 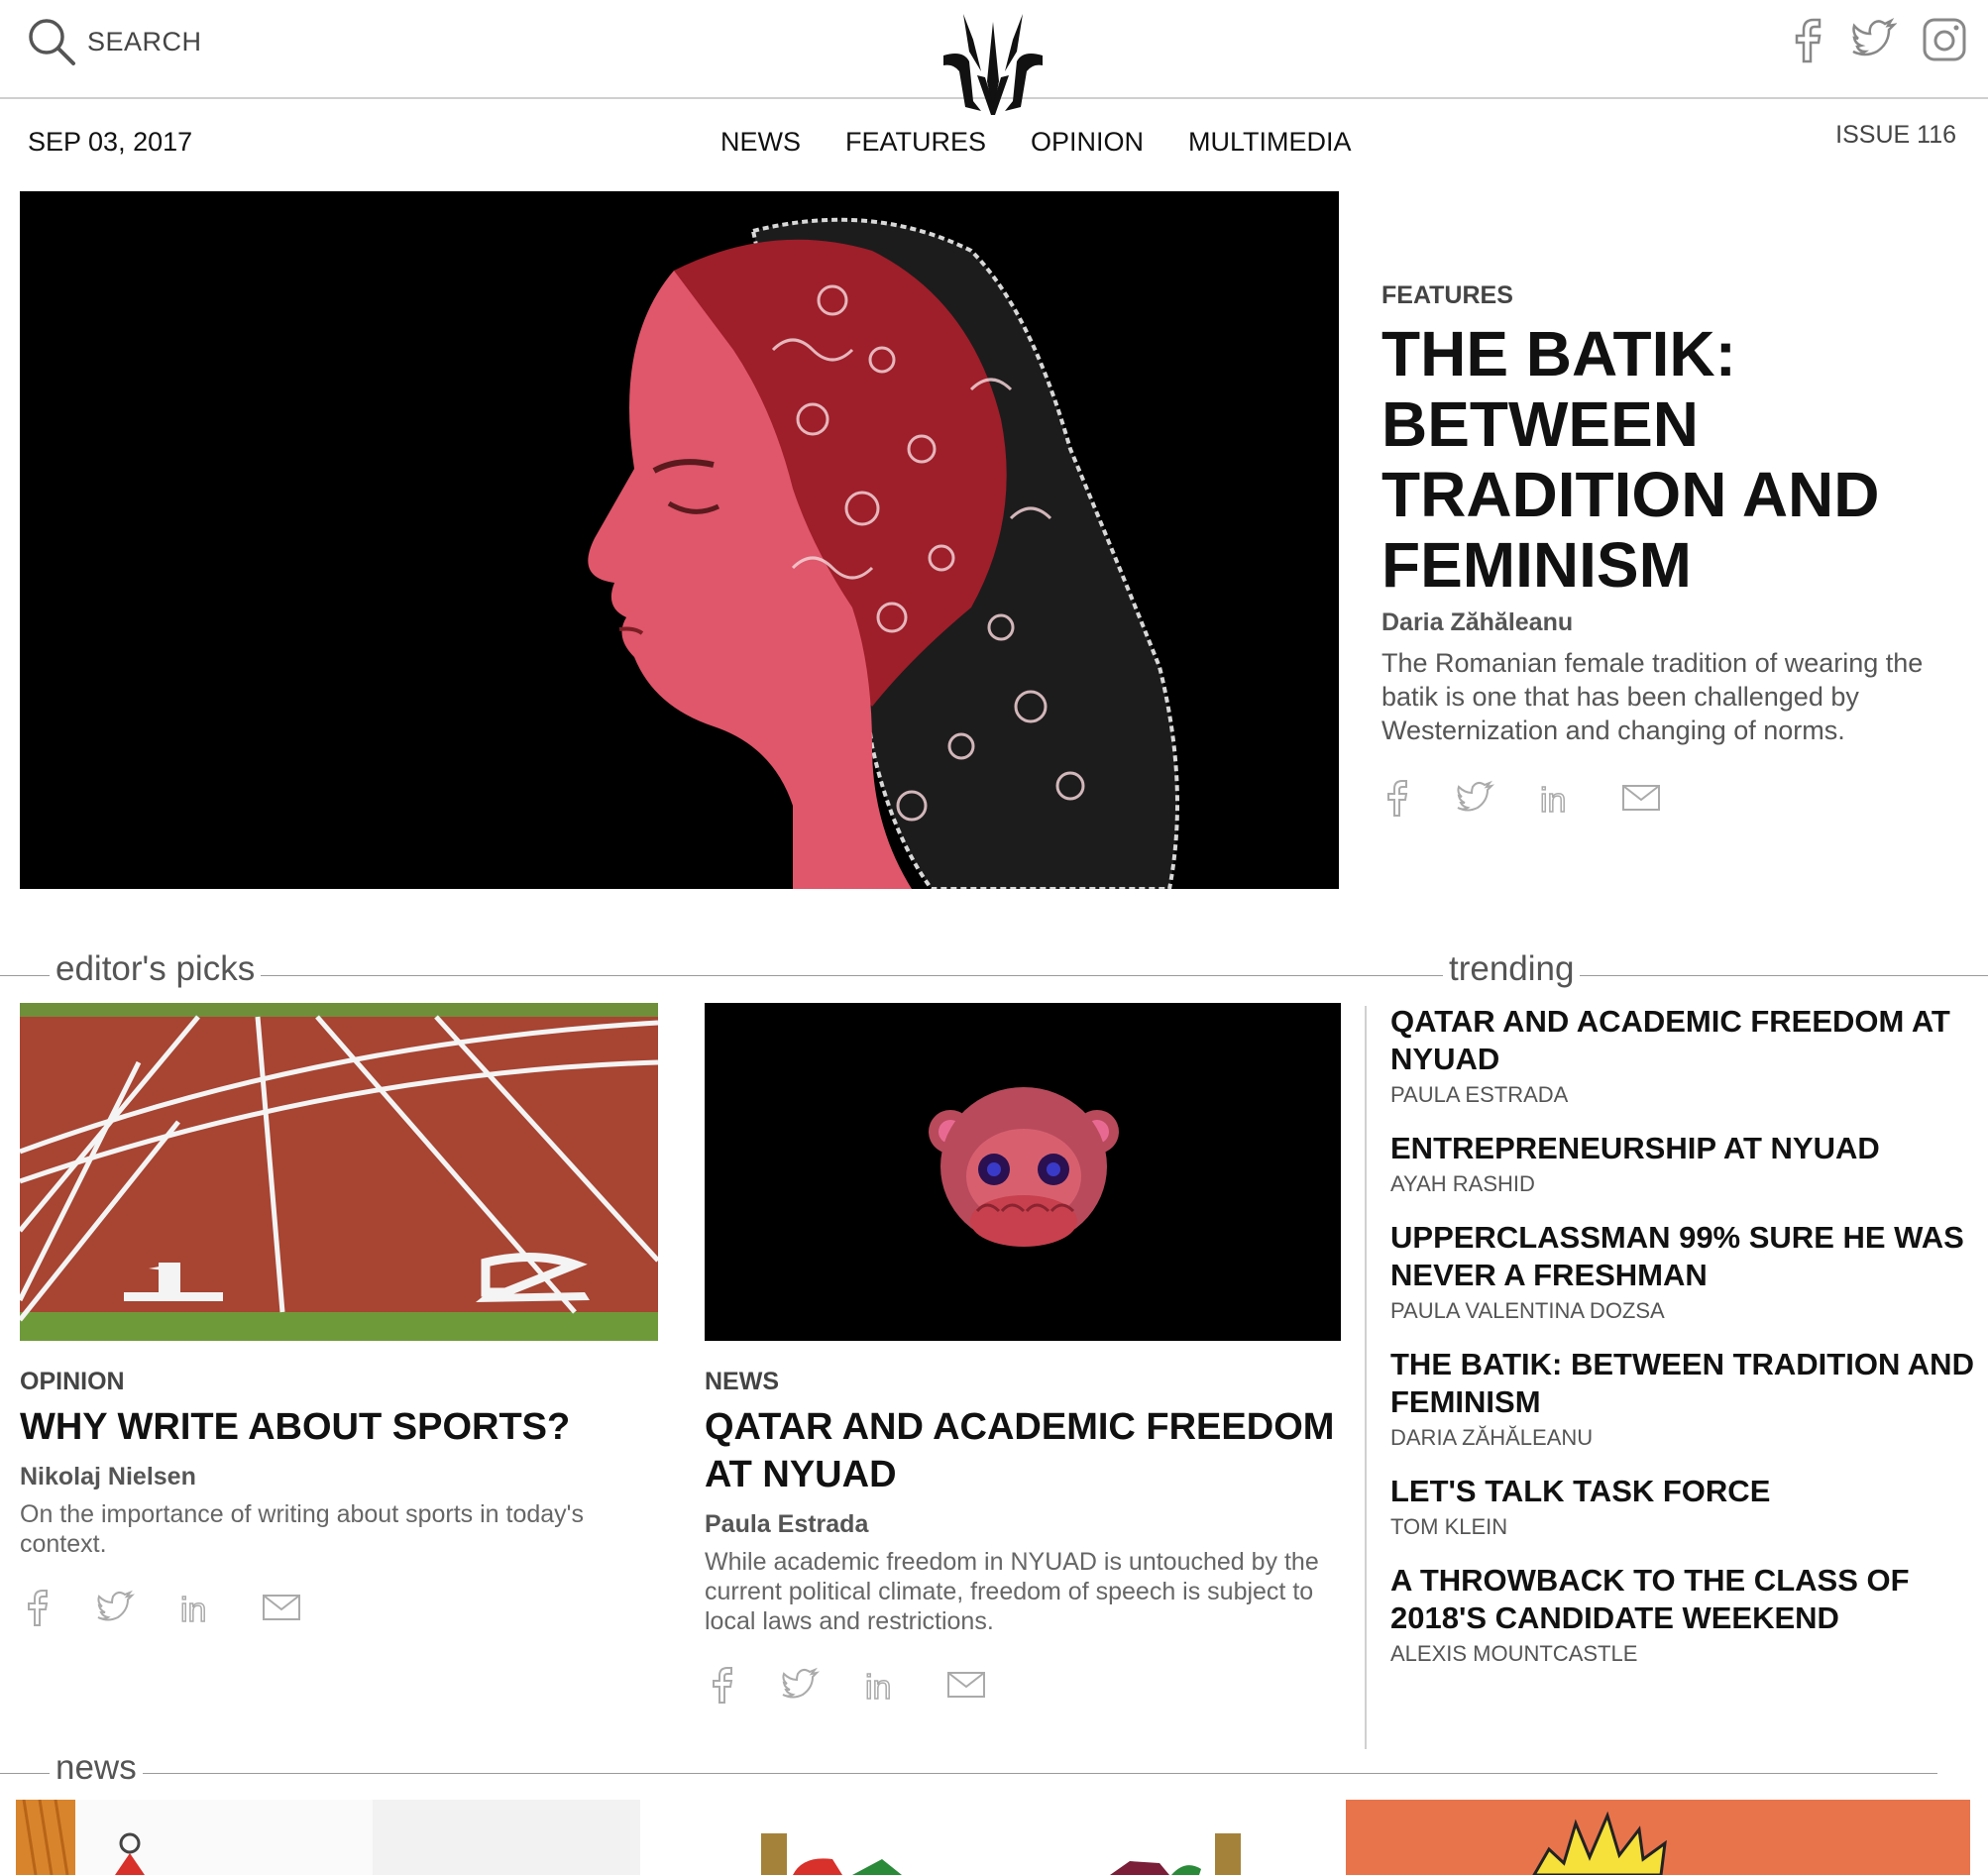 What do you see at coordinates (1682, 1095) in the screenshot?
I see `trending-author: PAULA ESTRADA` at bounding box center [1682, 1095].